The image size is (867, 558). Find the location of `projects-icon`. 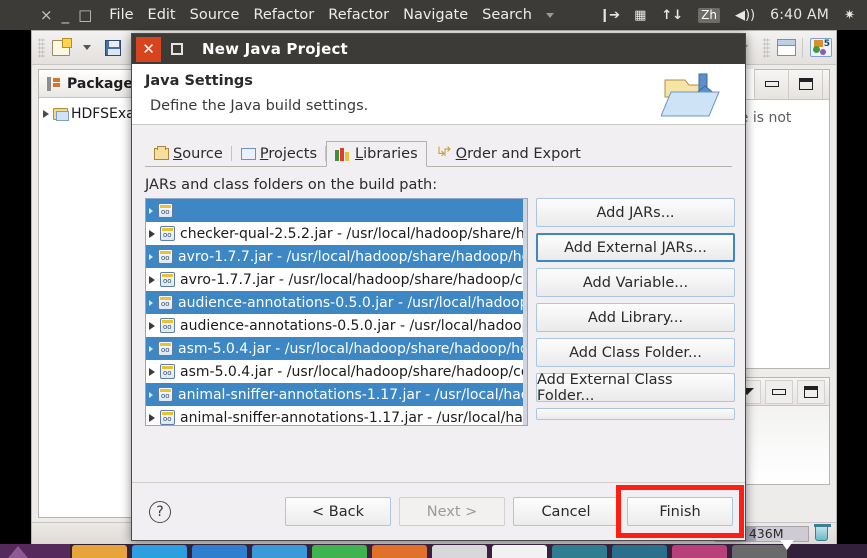

projects-icon is located at coordinates (248, 153).